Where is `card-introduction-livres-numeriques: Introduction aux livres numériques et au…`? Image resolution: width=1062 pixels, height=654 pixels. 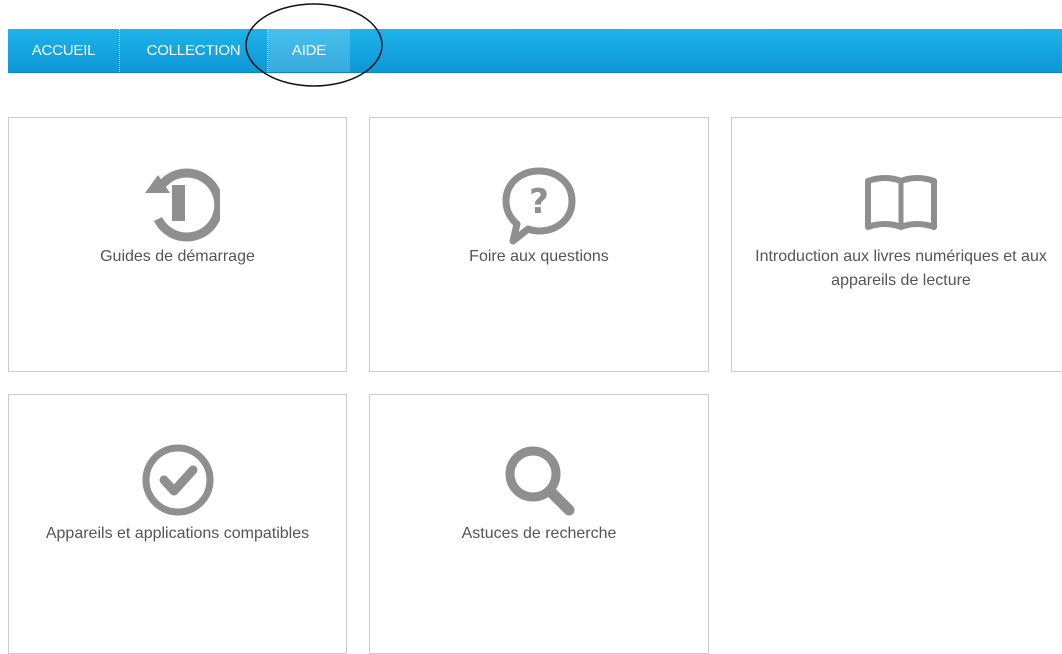
card-introduction-livres-numeriques: Introduction aux livres numériques et au… is located at coordinates (896, 244).